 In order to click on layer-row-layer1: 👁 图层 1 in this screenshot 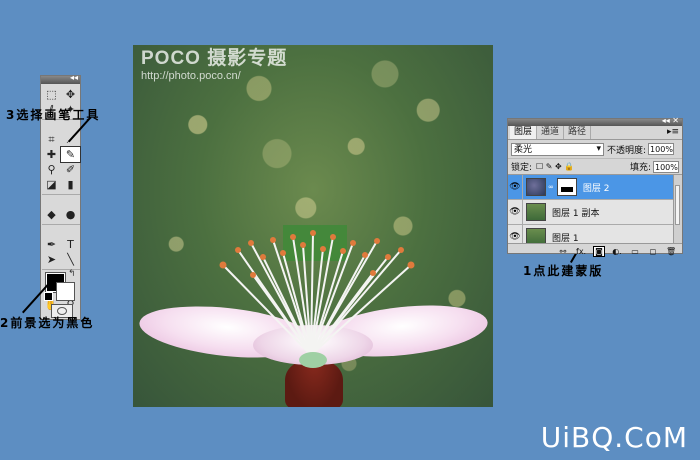, I will do `click(595, 234)`.